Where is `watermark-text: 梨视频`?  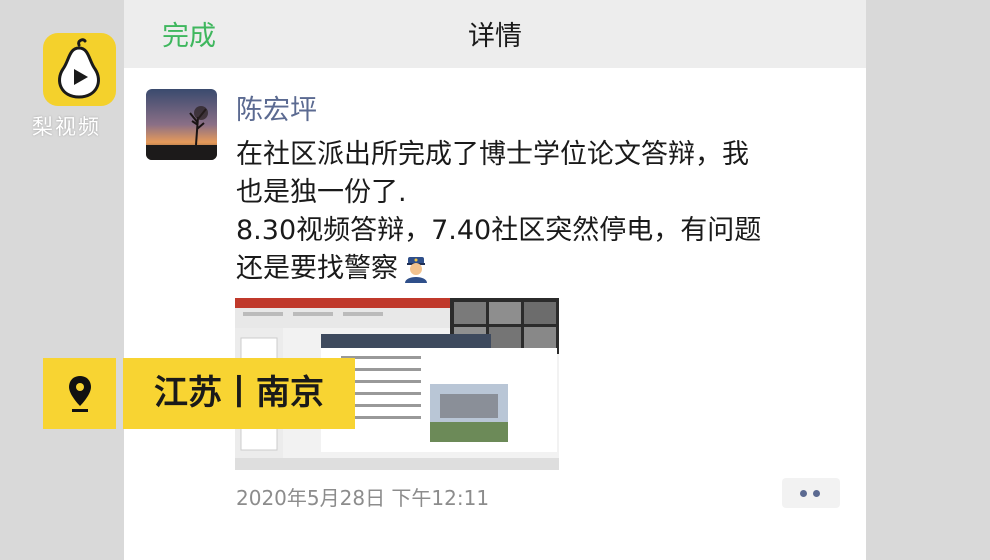
watermark-text: 梨视频 is located at coordinates (66, 127).